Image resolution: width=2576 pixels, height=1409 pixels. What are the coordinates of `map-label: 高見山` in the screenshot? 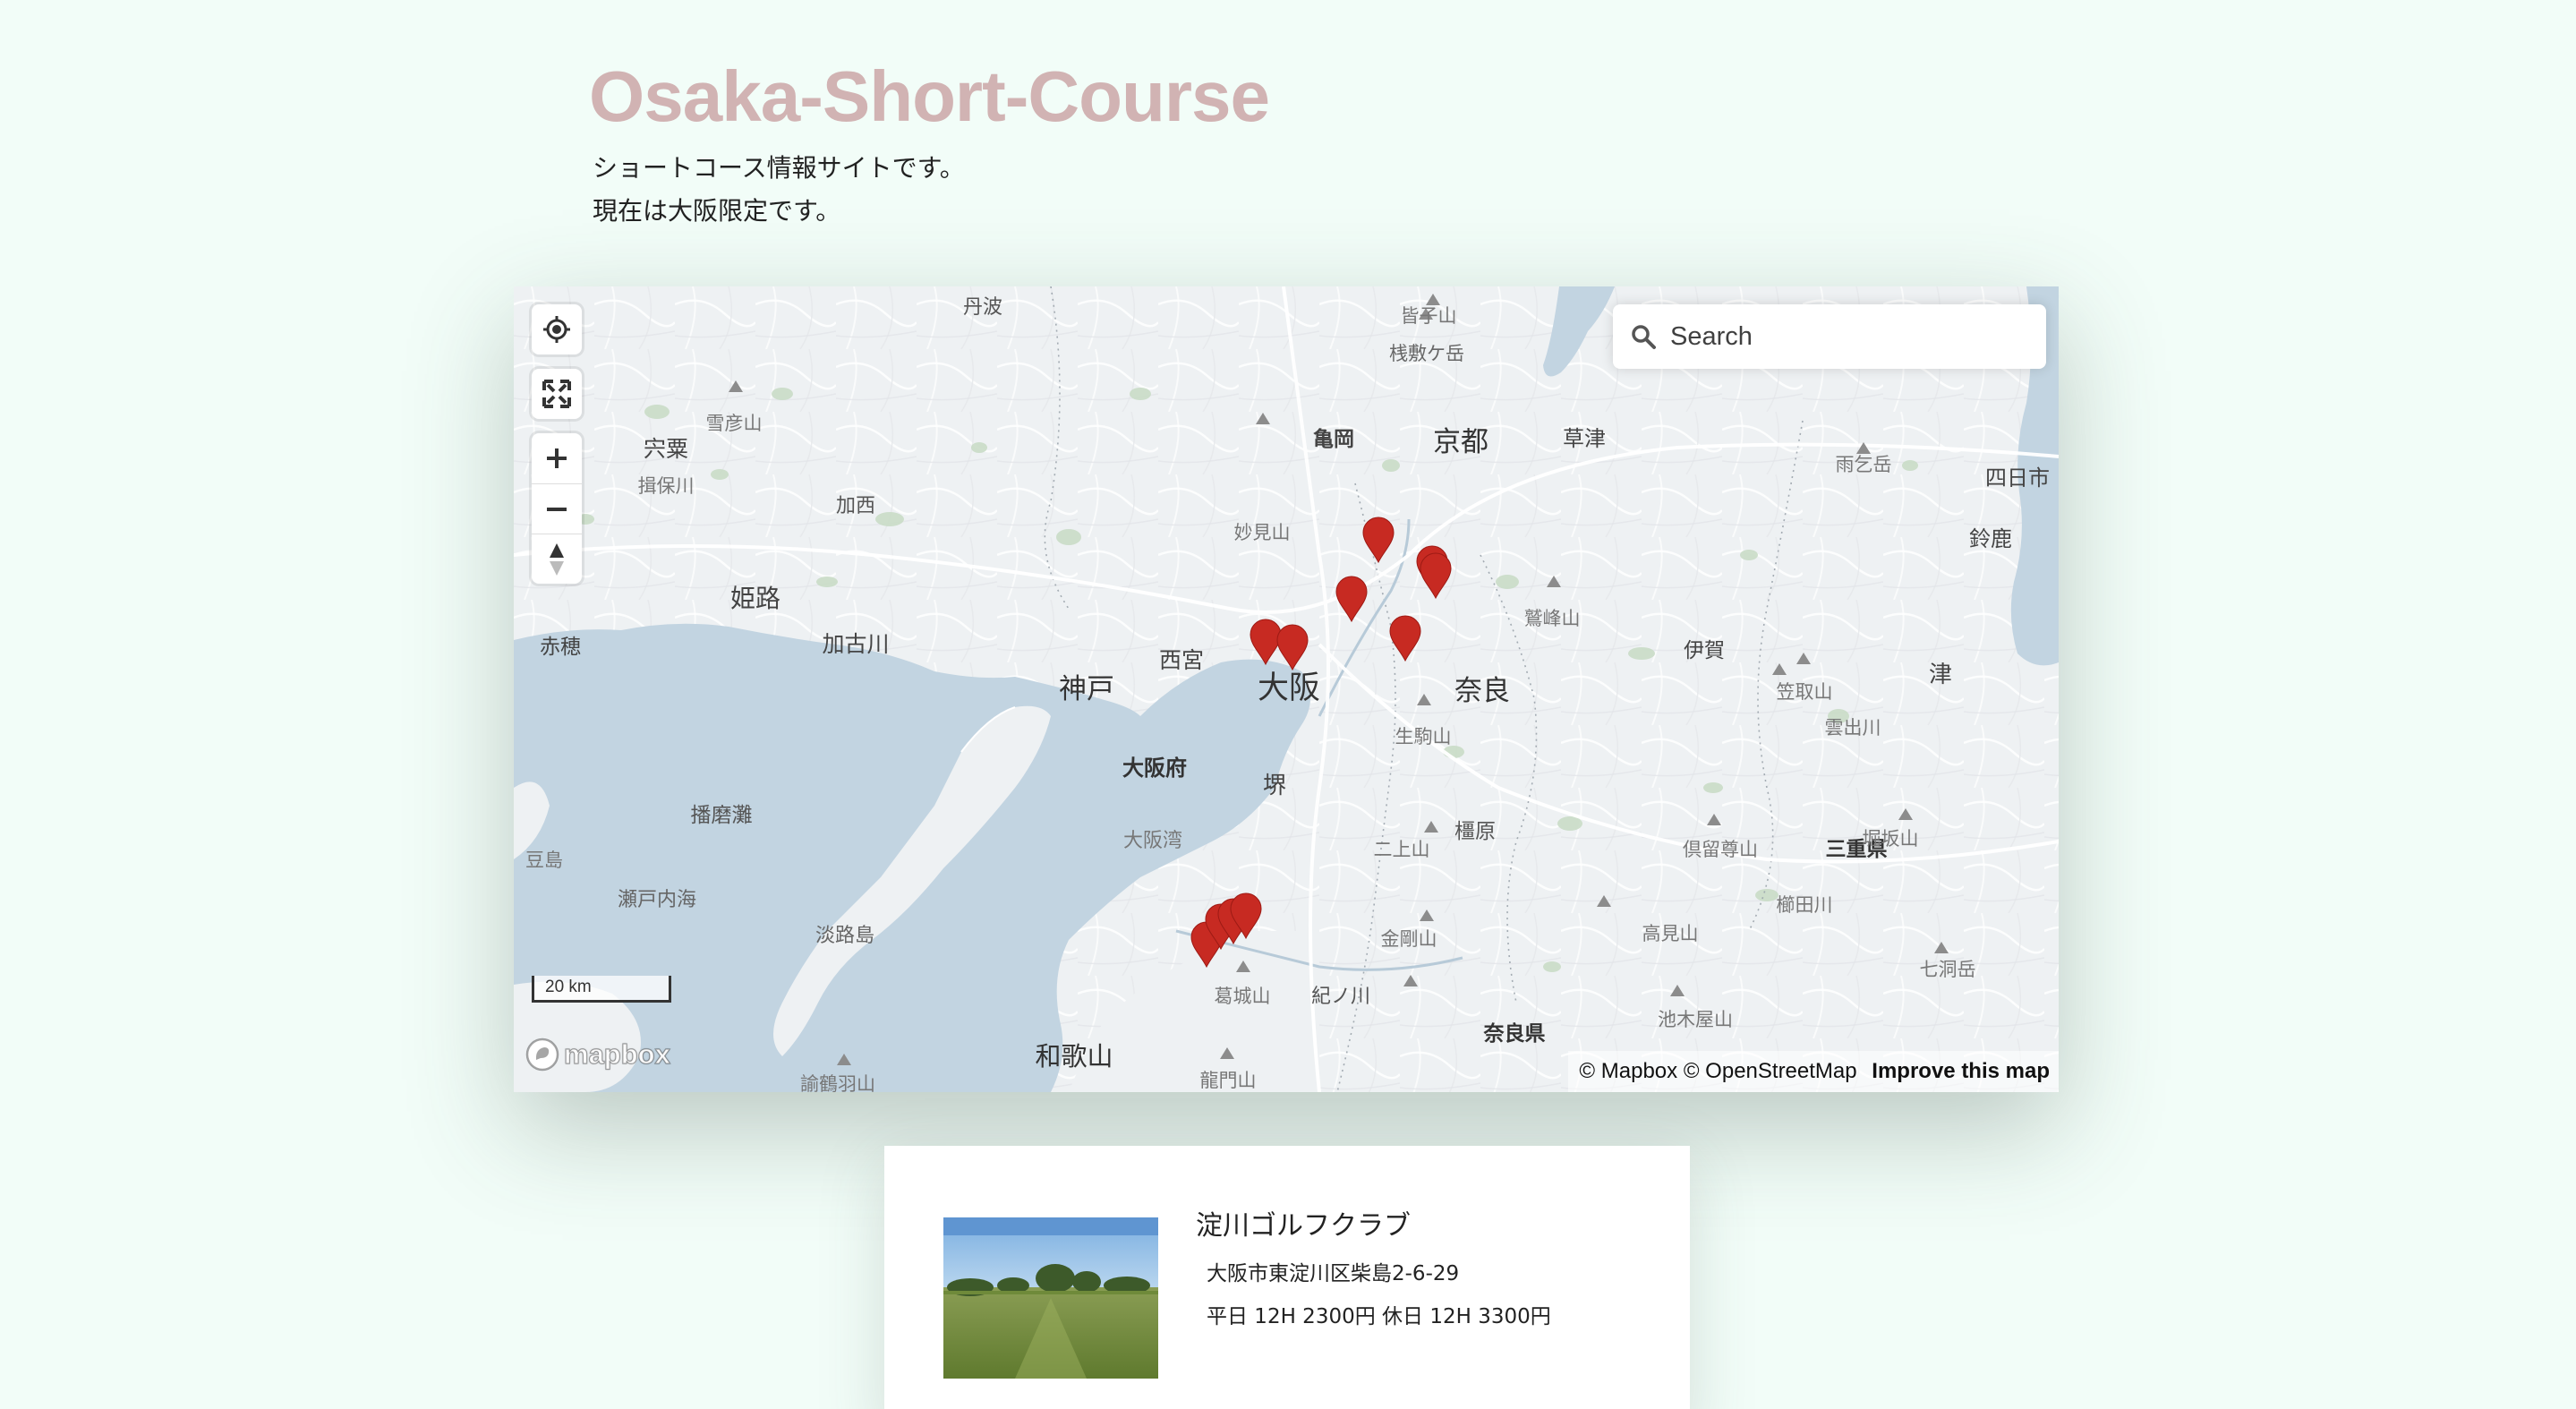 It's located at (1670, 933).